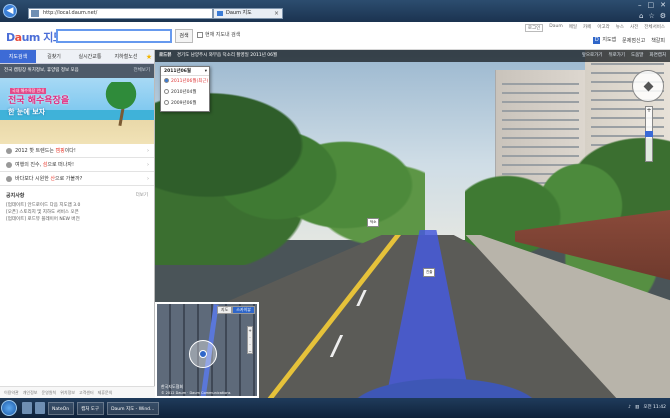 The width and height of the screenshot is (670, 418). I want to click on tab-directions: 길찾기, so click(54, 56).